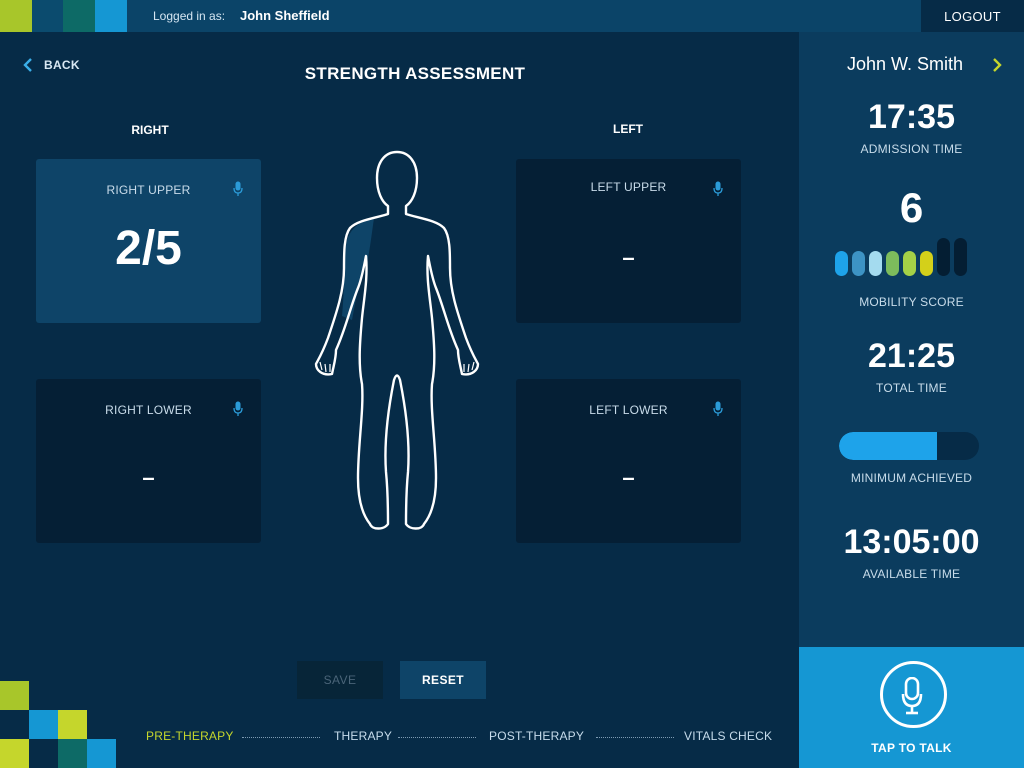 The image size is (1024, 768). What do you see at coordinates (911, 356) in the screenshot?
I see `total-time: 21:25` at bounding box center [911, 356].